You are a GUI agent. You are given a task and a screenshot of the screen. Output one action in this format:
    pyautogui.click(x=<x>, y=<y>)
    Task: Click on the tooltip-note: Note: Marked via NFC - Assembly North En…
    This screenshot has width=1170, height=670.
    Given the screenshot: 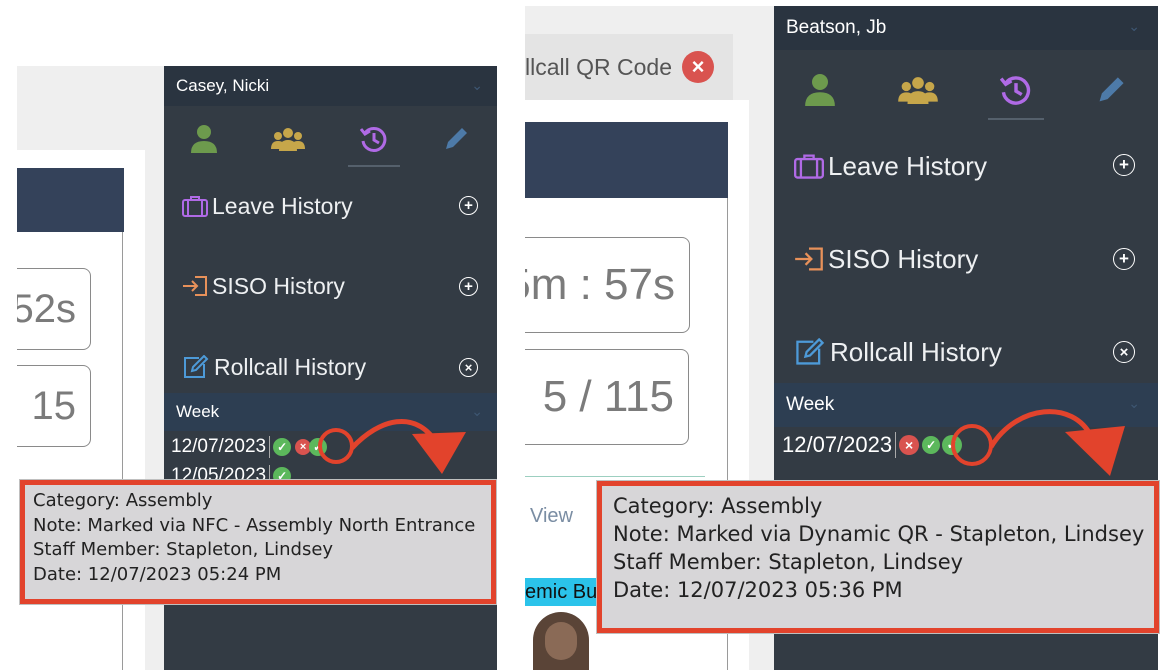 What is the action you would take?
    pyautogui.click(x=254, y=525)
    